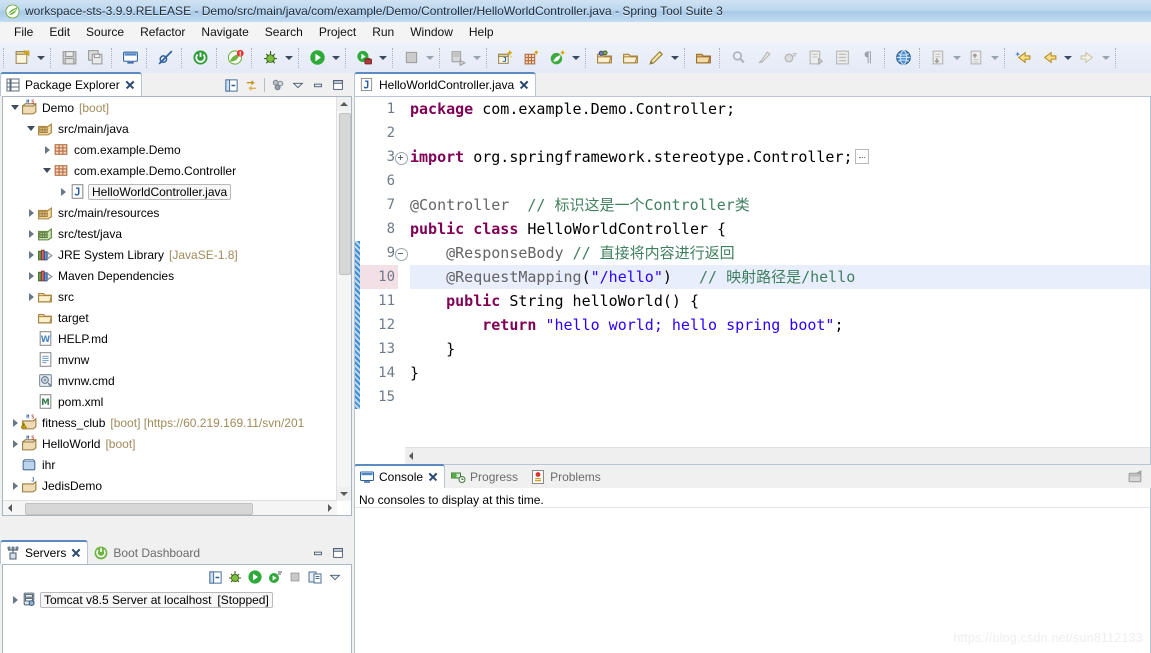 Image resolution: width=1151 pixels, height=653 pixels. What do you see at coordinates (139, 509) in the screenshot?
I see `hscroll-thumb` at bounding box center [139, 509].